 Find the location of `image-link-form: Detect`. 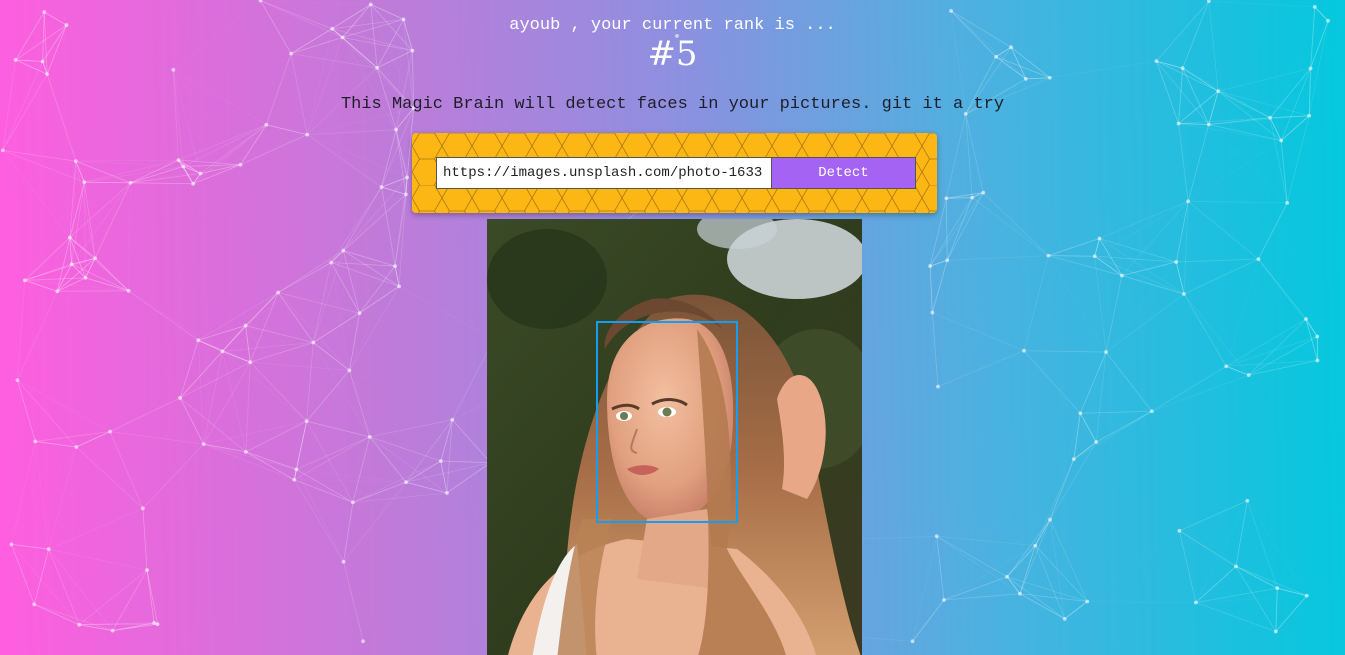

image-link-form: Detect is located at coordinates (674, 173).